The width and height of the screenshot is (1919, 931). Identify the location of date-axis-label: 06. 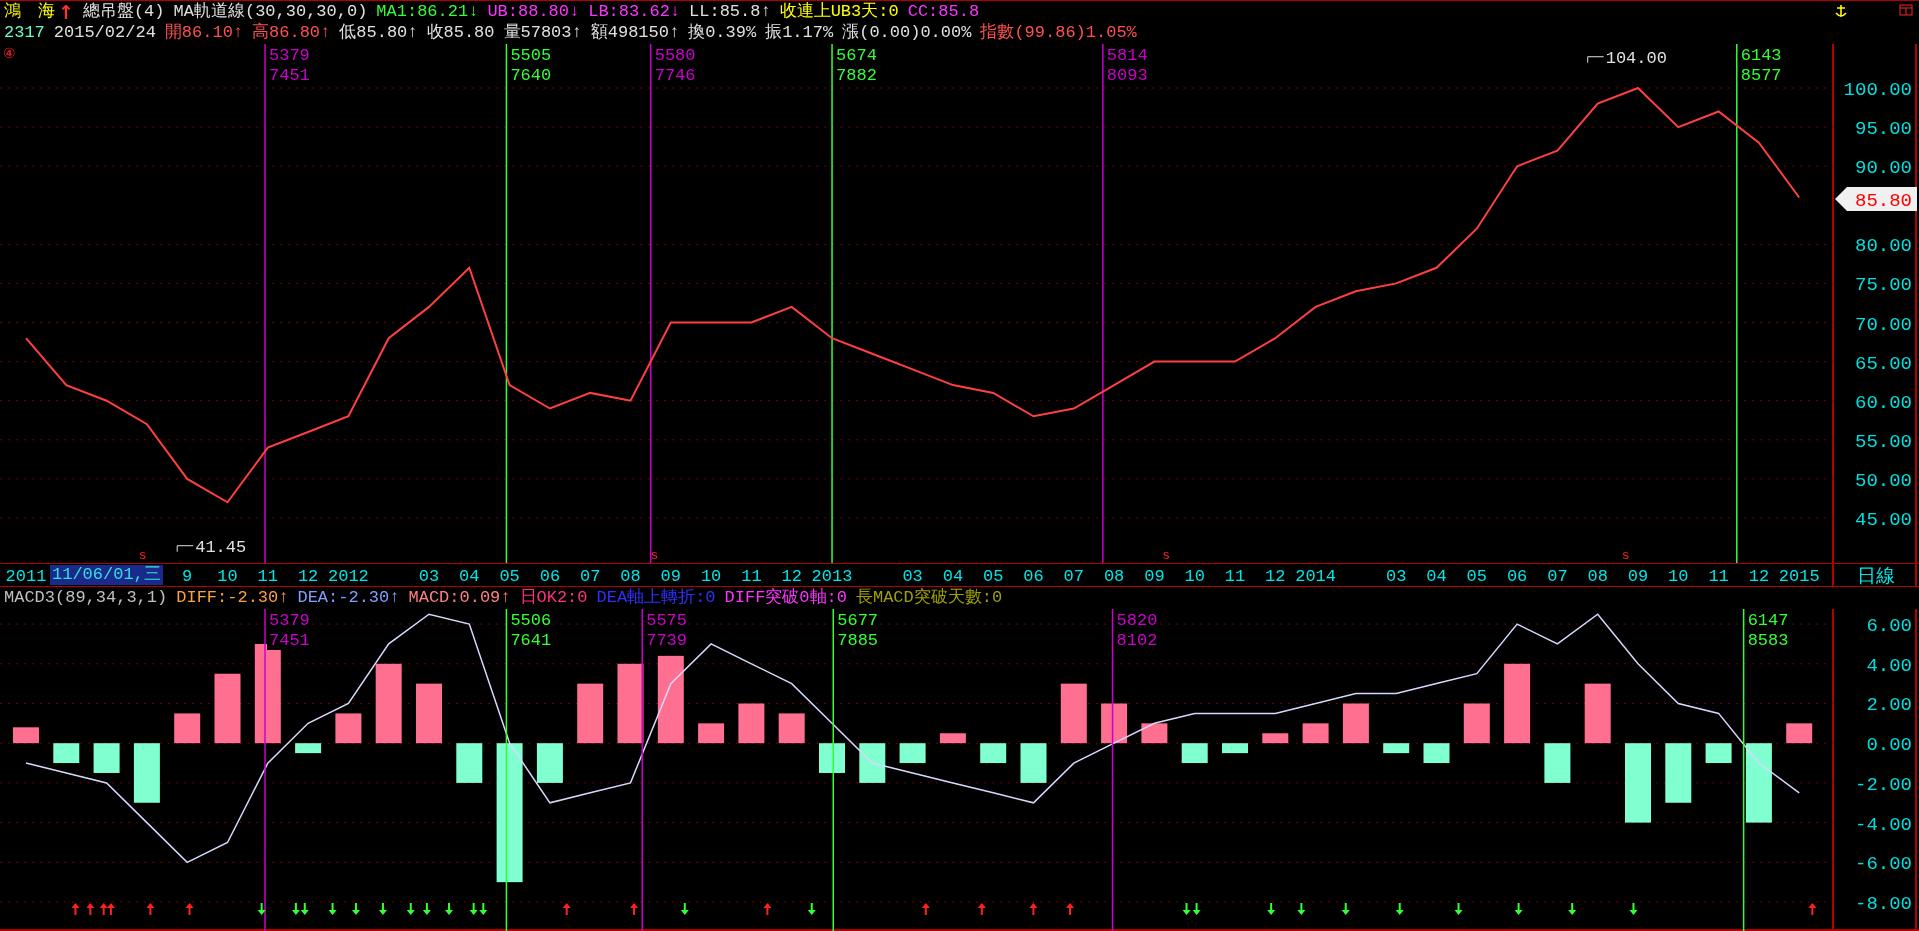
(1517, 576).